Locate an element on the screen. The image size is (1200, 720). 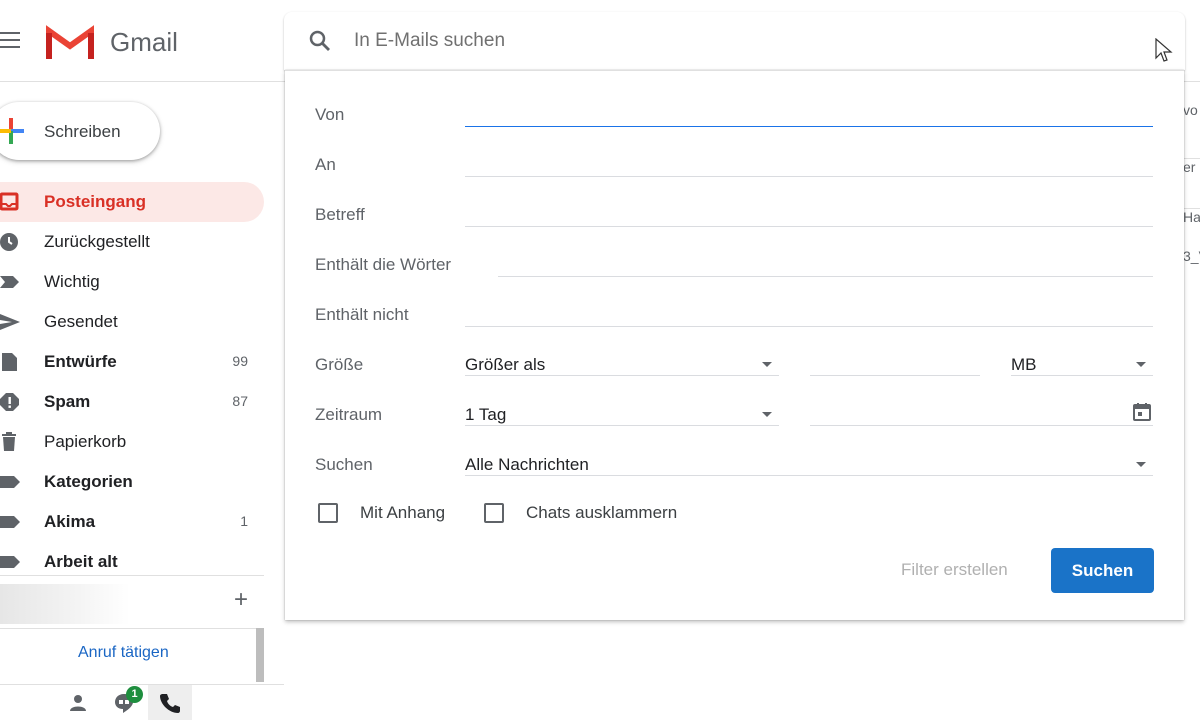
hangouts-badge: 1 is located at coordinates (134, 694).